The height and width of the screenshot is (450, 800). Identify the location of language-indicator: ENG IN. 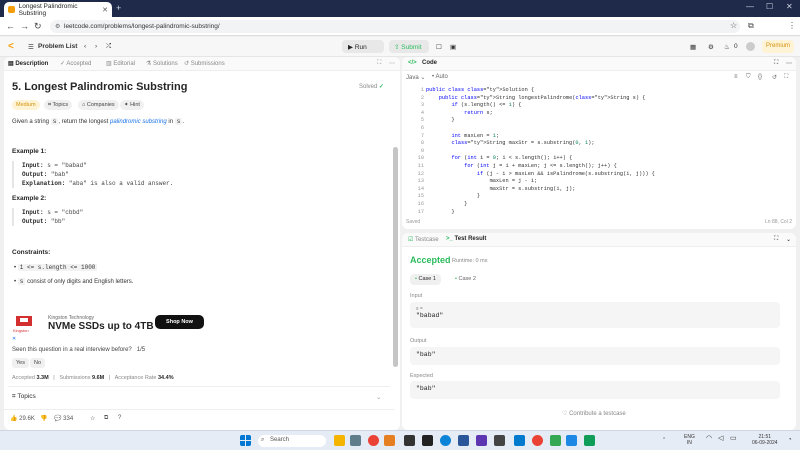
(689, 440).